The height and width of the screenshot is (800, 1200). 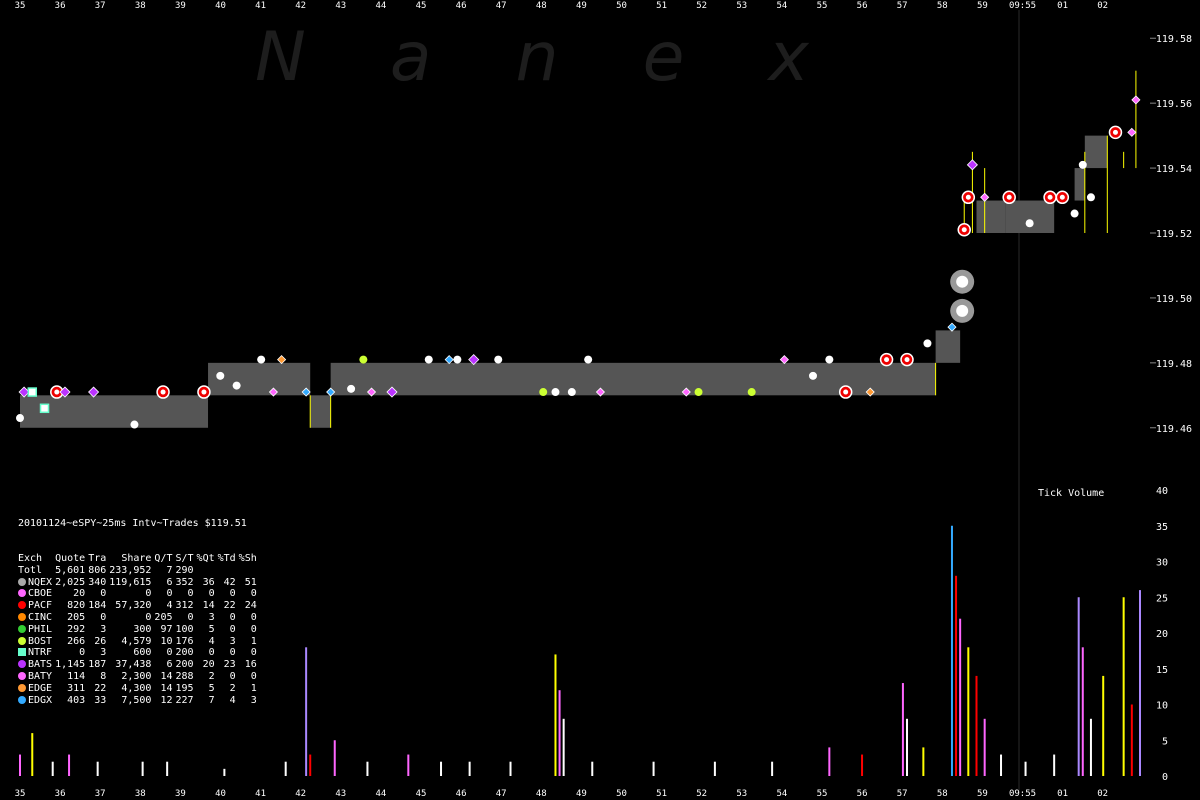 What do you see at coordinates (982, 794) in the screenshot?
I see `x-tick-bottom: 59` at bounding box center [982, 794].